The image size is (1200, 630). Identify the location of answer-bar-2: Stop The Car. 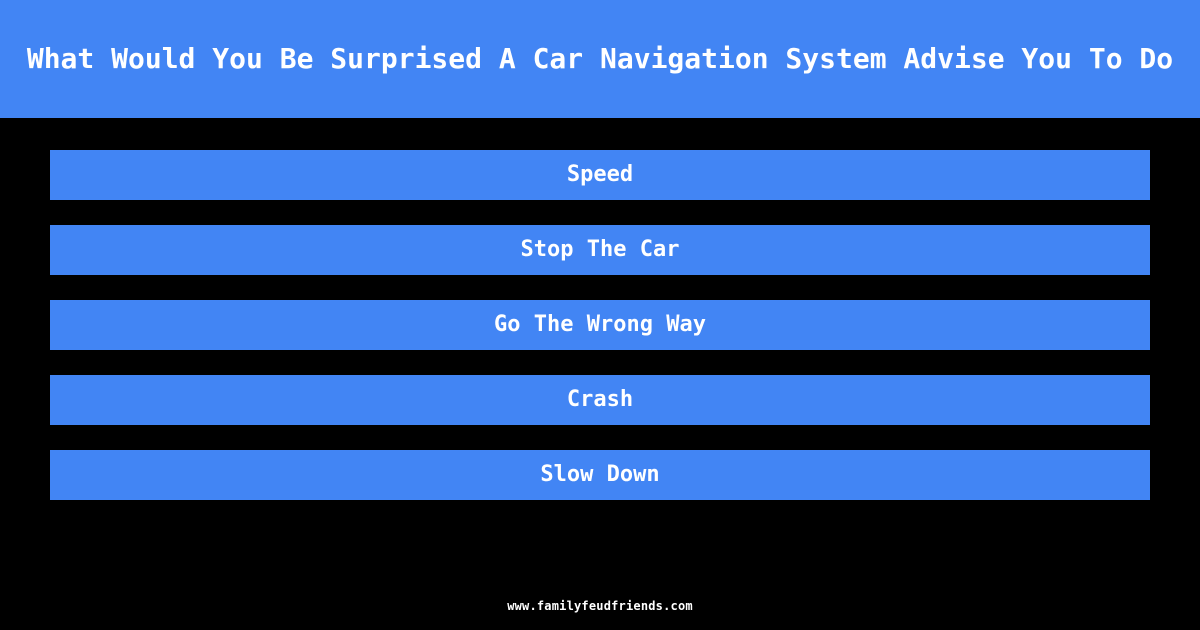
(600, 250).